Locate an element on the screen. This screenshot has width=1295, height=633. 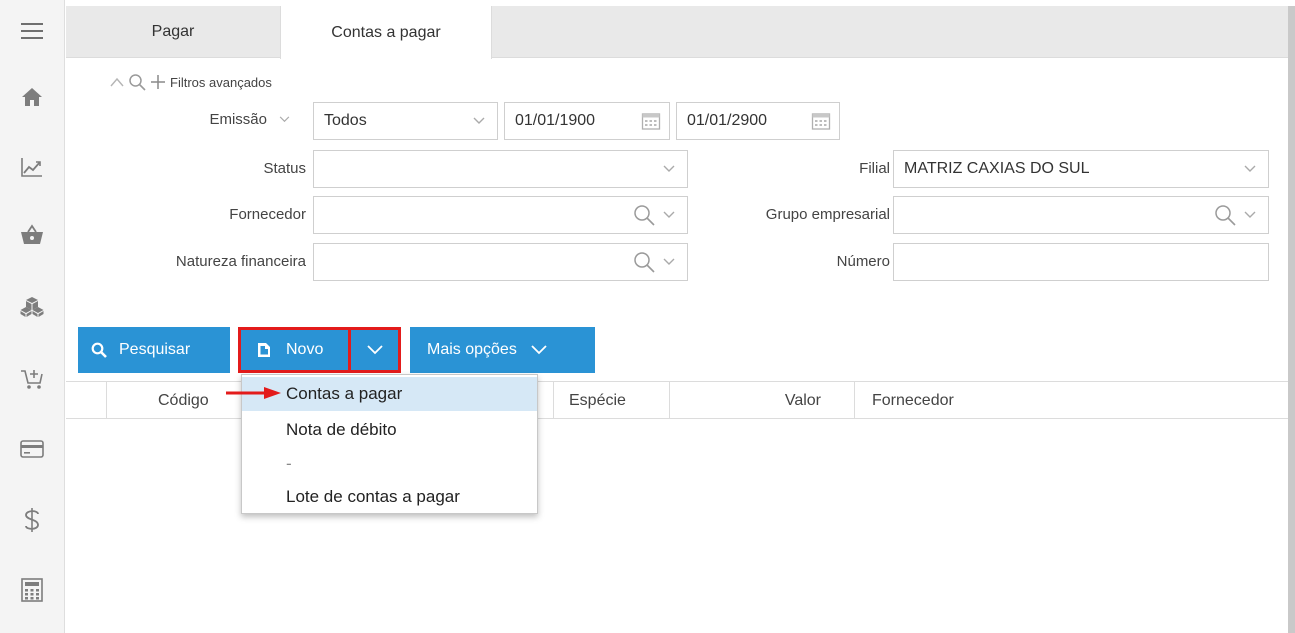
numero-label: Número is located at coordinates (863, 261).